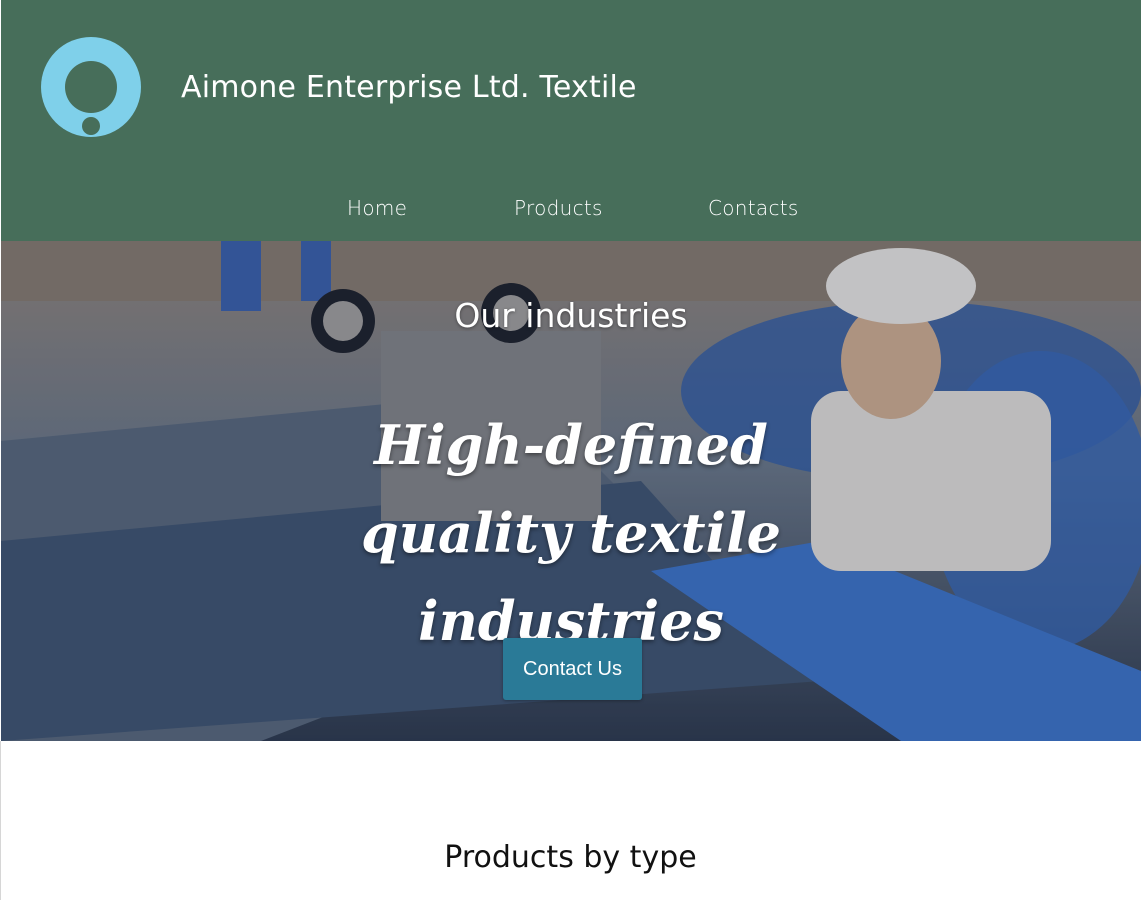 The height and width of the screenshot is (900, 1141). I want to click on ring-logo-icon, so click(91, 87).